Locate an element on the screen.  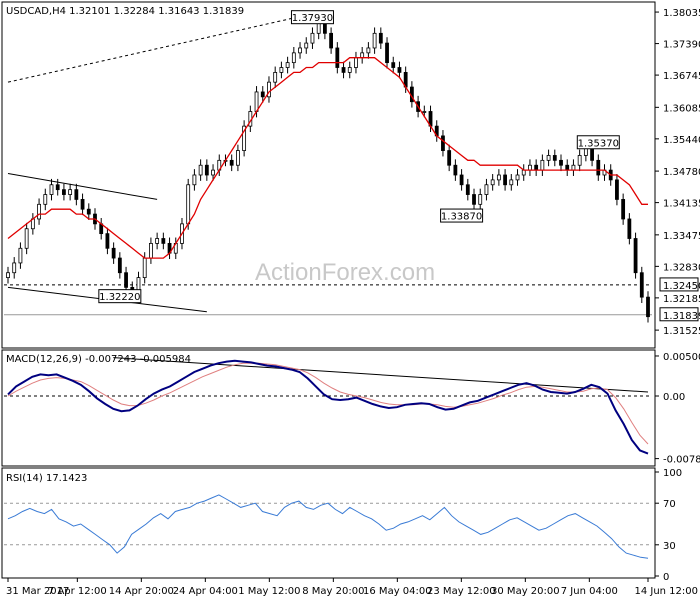
y-tick-label: 1.32830 is located at coordinates (681, 267).